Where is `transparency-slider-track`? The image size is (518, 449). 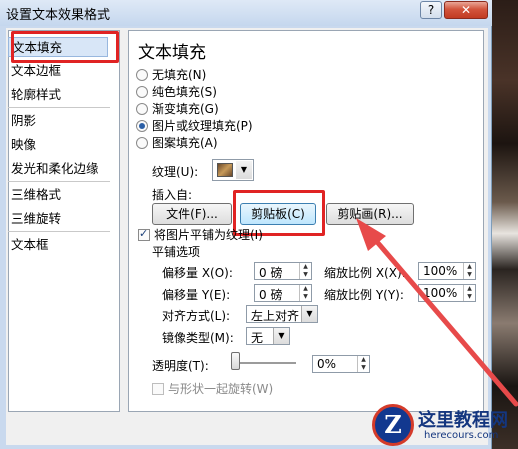 transparency-slider-track is located at coordinates (264, 363).